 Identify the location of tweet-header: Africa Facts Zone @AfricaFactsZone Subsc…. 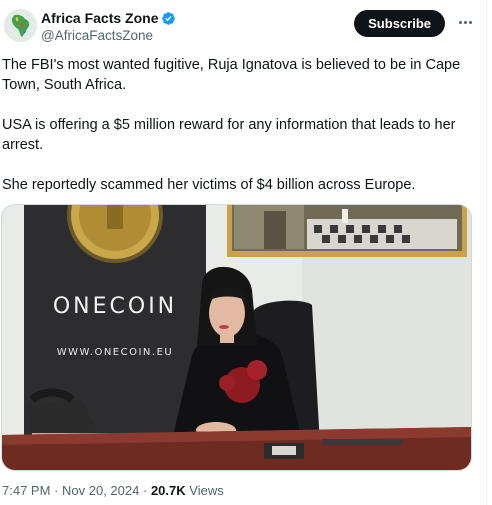
(243, 27).